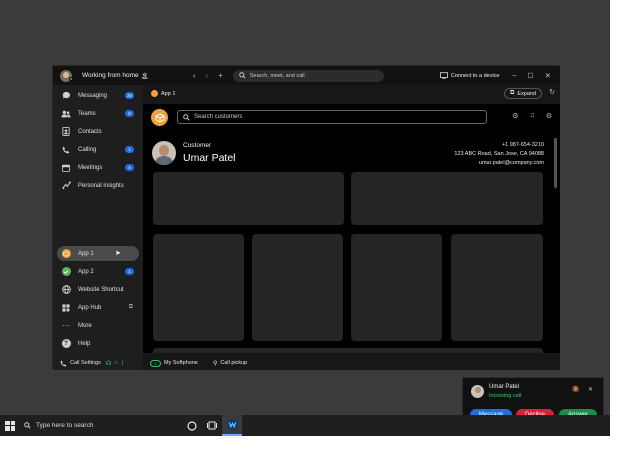  What do you see at coordinates (116, 363) in the screenshot?
I see `voicemail-icon: ⌂` at bounding box center [116, 363].